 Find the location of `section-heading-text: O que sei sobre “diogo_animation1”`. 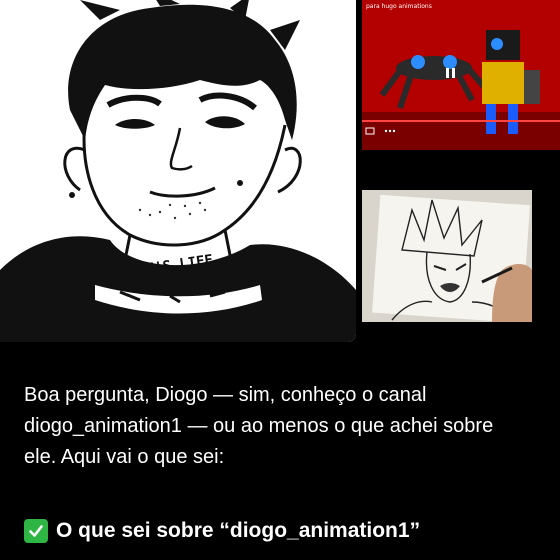

section-heading-text: O que sei sobre “diogo_animation1” is located at coordinates (238, 530).